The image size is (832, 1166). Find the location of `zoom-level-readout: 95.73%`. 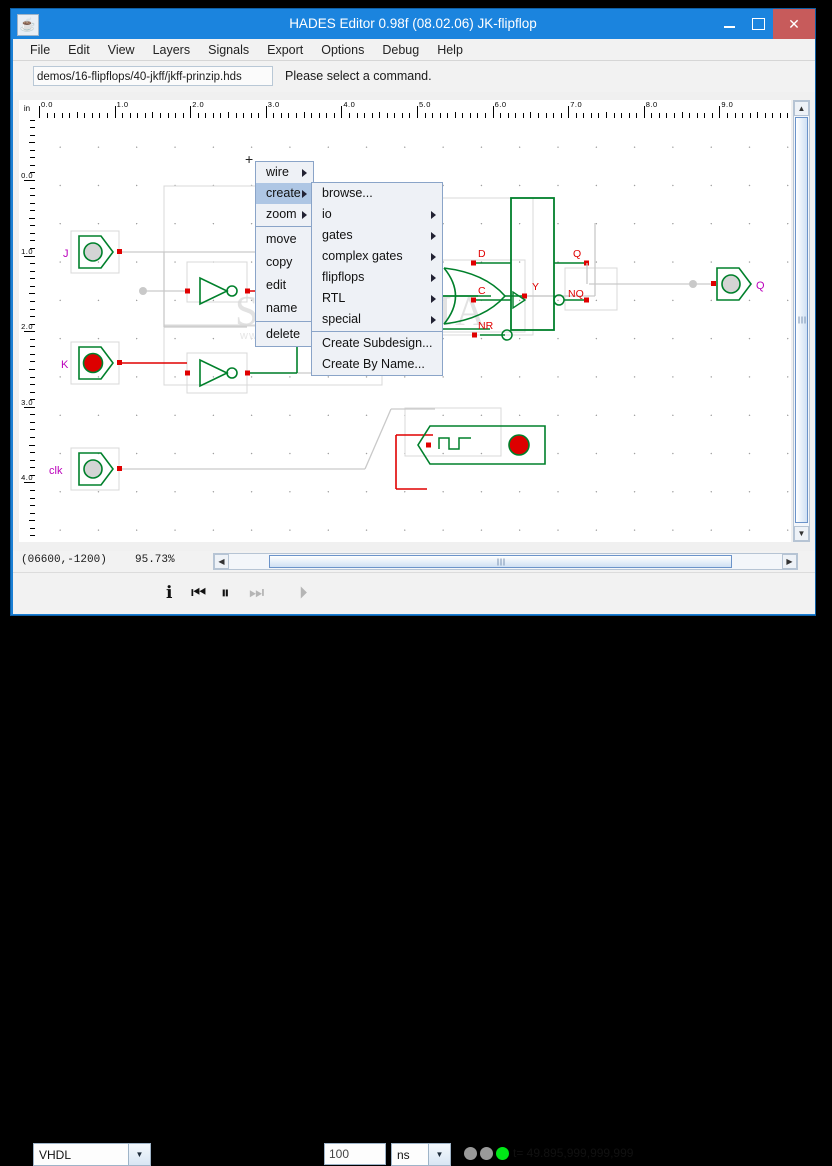

zoom-level-readout: 95.73% is located at coordinates (155, 560).